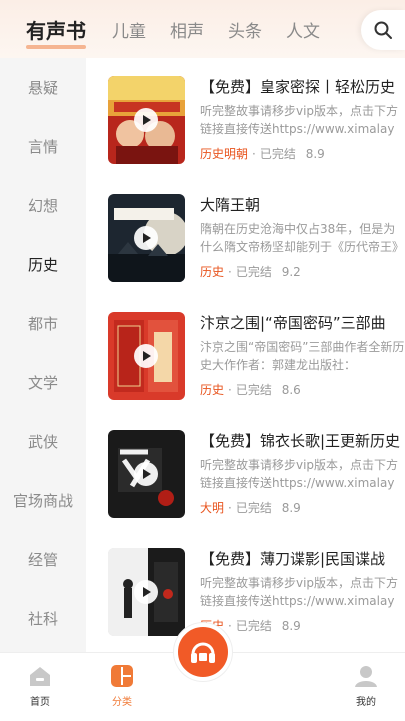 Image resolution: width=405 pixels, height=721 pixels. Describe the element at coordinates (293, 323) in the screenshot. I see `book-title: 汴京之围|“帝国密码”三部曲` at that location.